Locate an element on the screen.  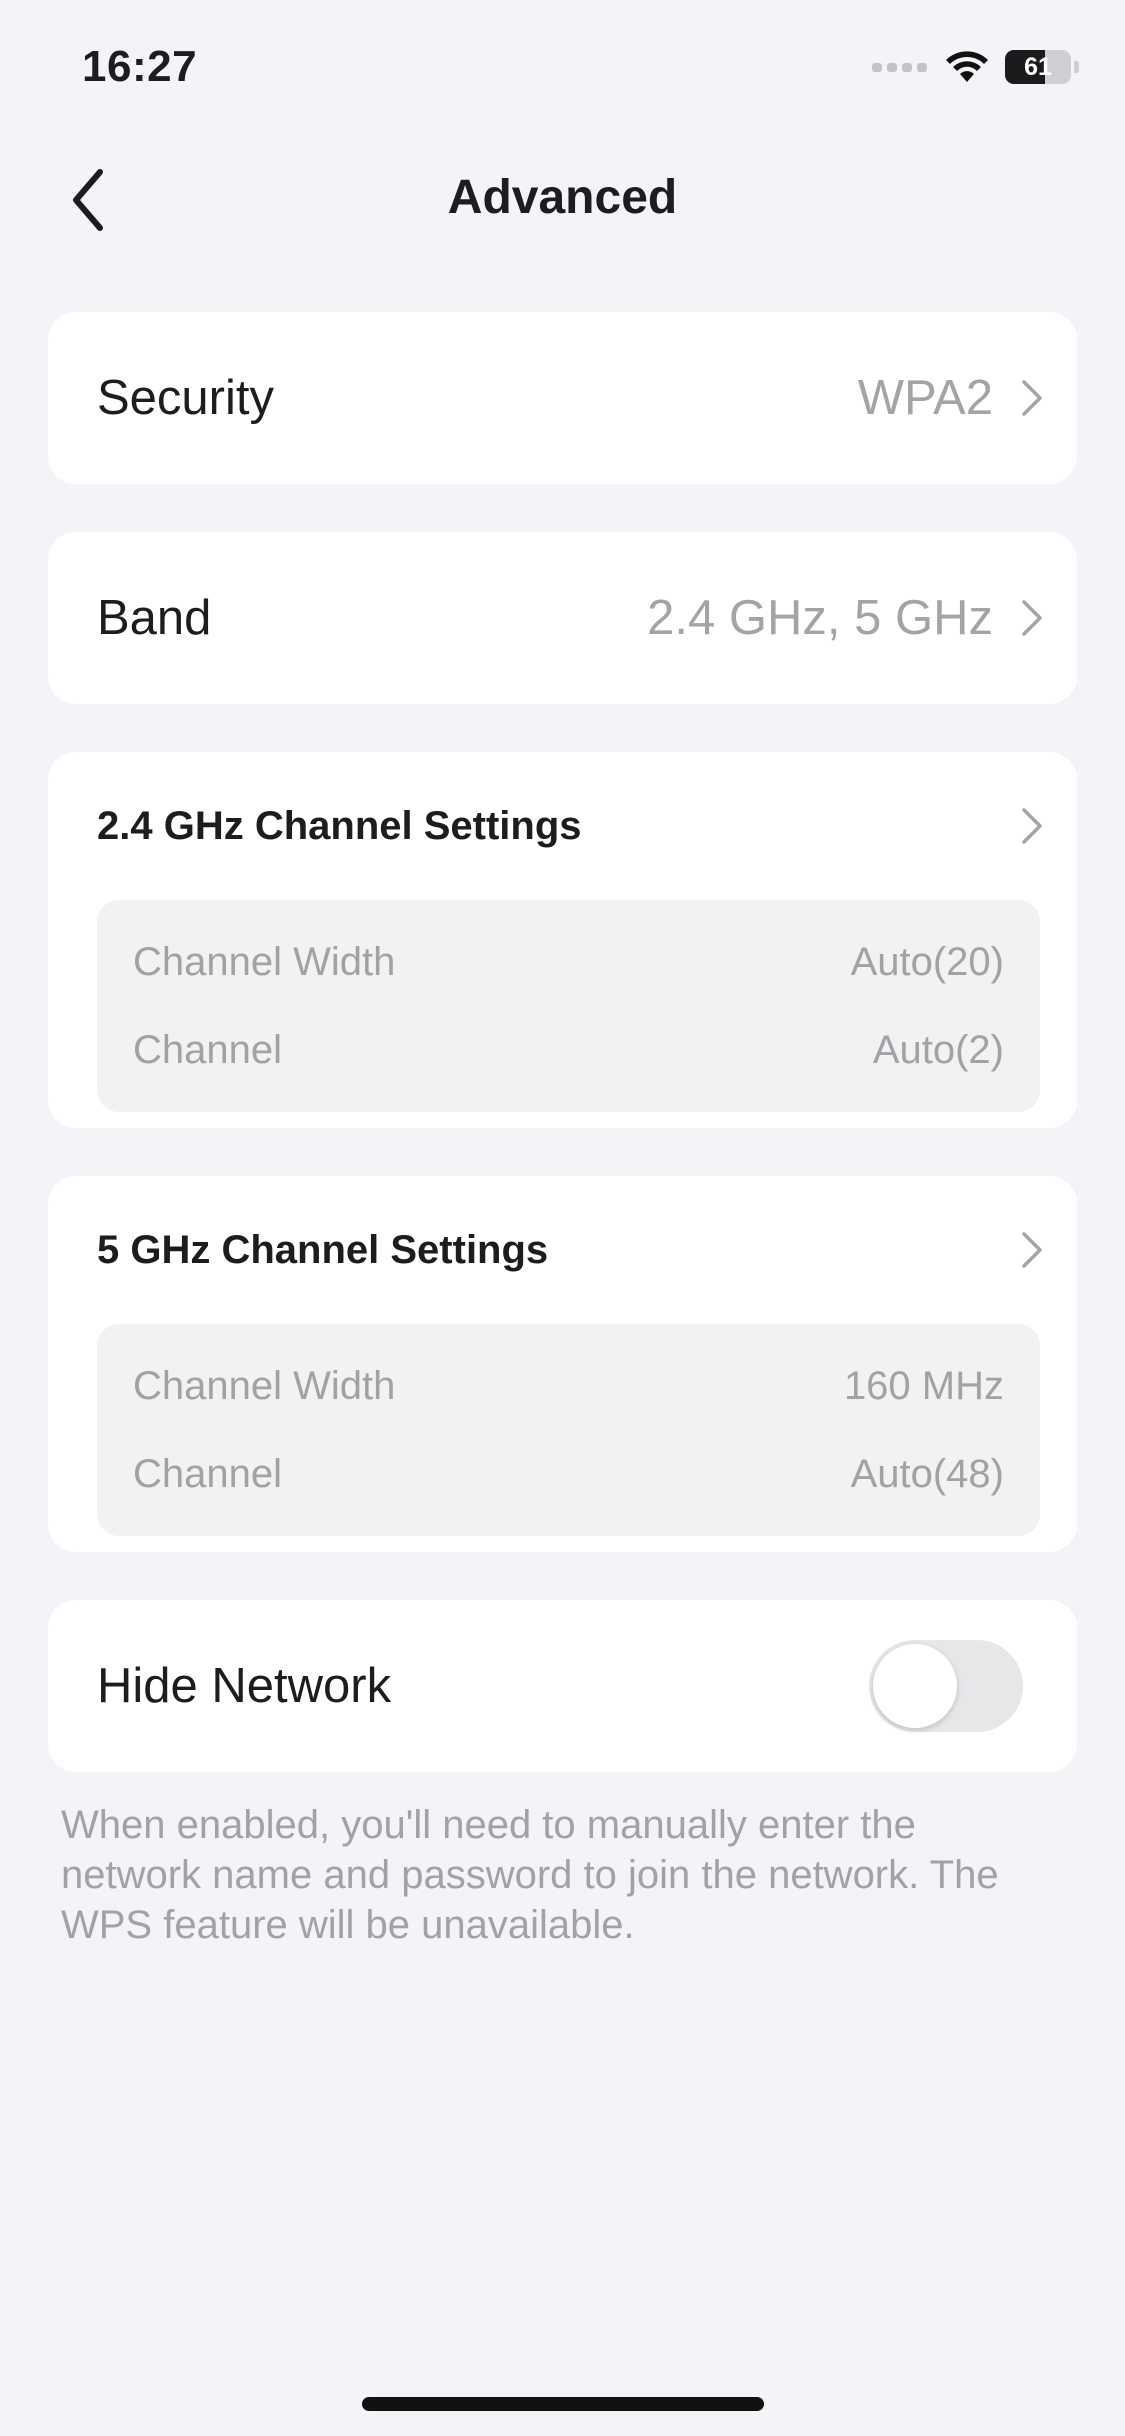
band-row: Band 2.4 GHz, 5 GHz is located at coordinates (562, 618).